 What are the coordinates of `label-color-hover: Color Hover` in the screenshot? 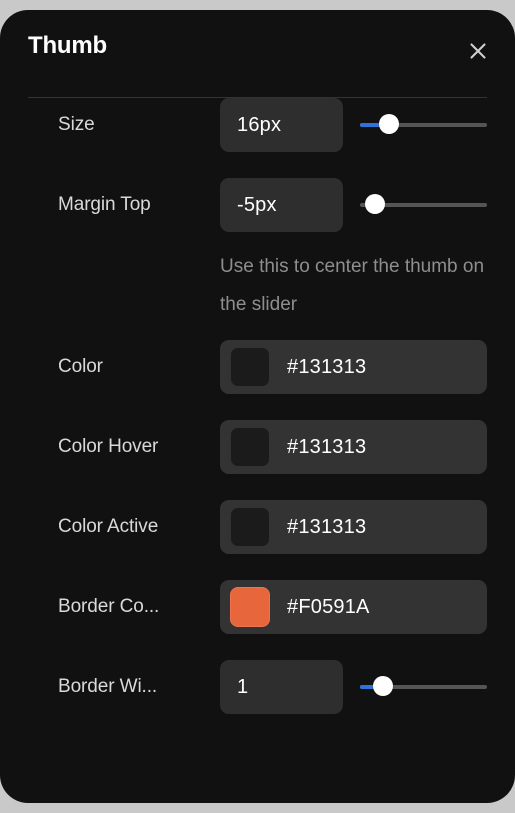 It's located at (108, 446).